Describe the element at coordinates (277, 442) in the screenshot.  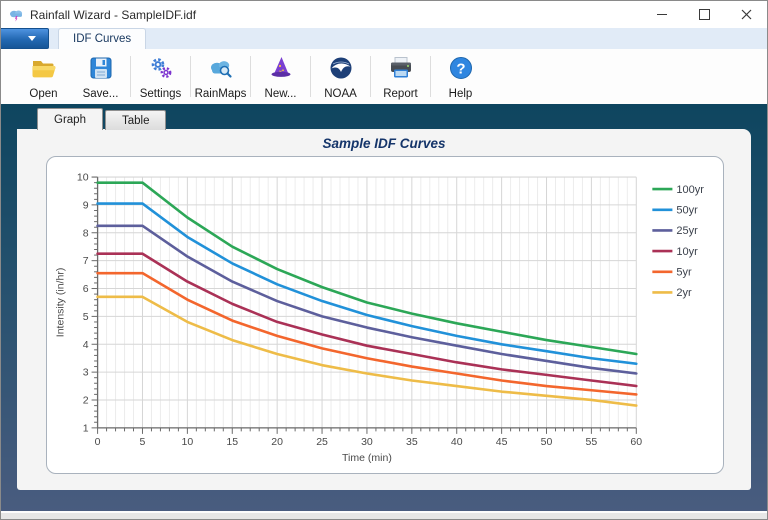
I see `svg-text: 20` at that location.